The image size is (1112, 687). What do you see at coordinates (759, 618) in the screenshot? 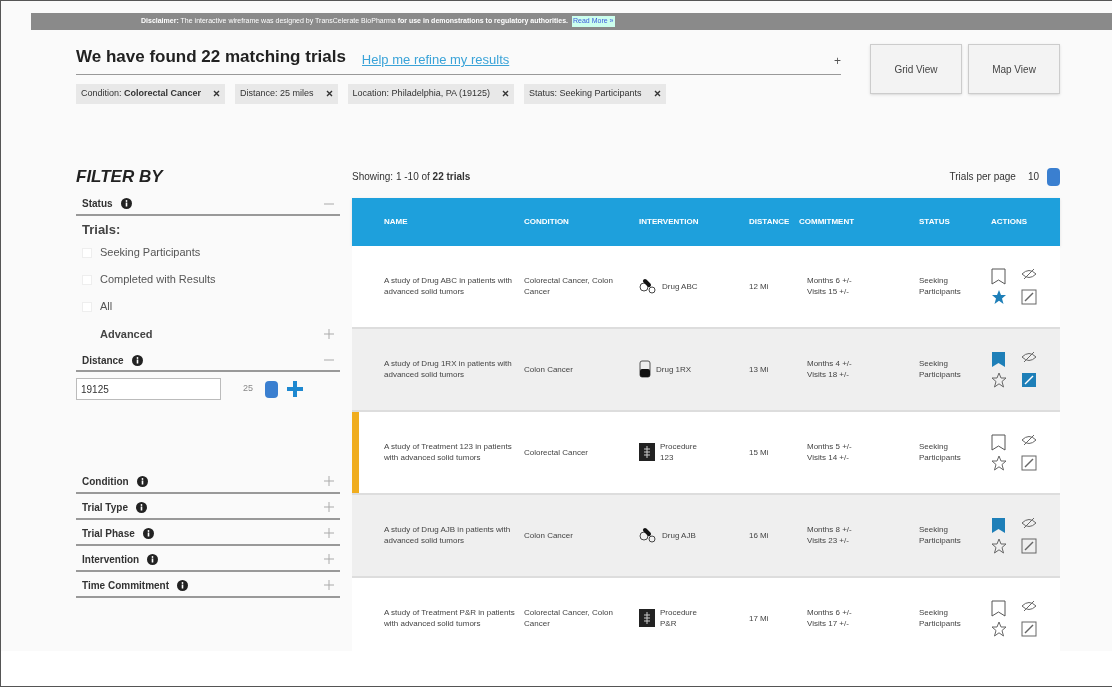
I see `table-cell-text: 17 Mi` at bounding box center [759, 618].